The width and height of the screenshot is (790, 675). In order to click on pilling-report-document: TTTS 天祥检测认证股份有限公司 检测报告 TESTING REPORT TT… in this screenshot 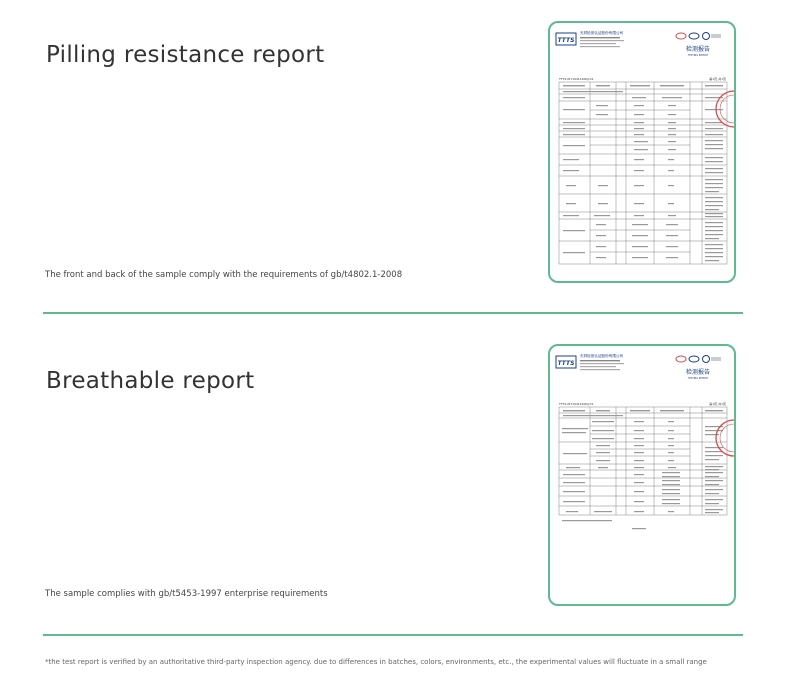, I will do `click(642, 152)`.